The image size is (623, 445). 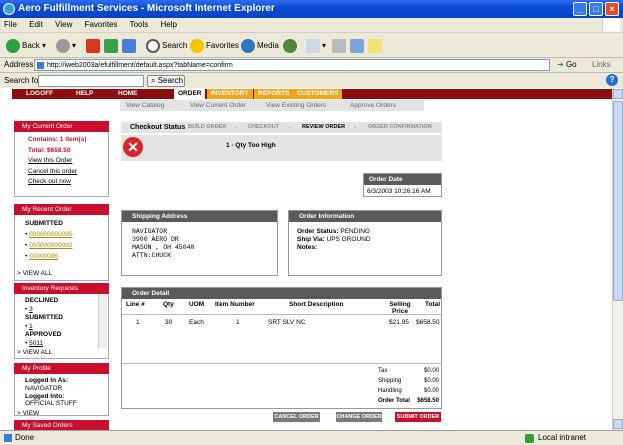 What do you see at coordinates (218, 105) in the screenshot?
I see `subnav-view-current-order: View Current Order` at bounding box center [218, 105].